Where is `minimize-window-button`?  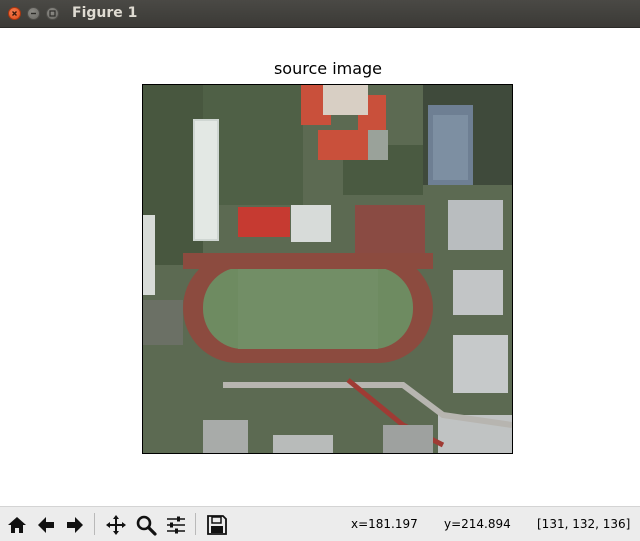
minimize-window-button is located at coordinates (33, 13).